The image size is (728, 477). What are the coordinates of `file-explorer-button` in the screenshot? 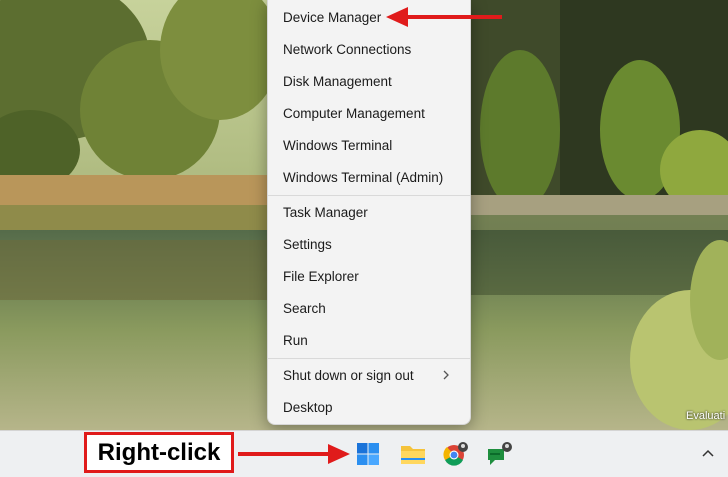 It's located at (413, 454).